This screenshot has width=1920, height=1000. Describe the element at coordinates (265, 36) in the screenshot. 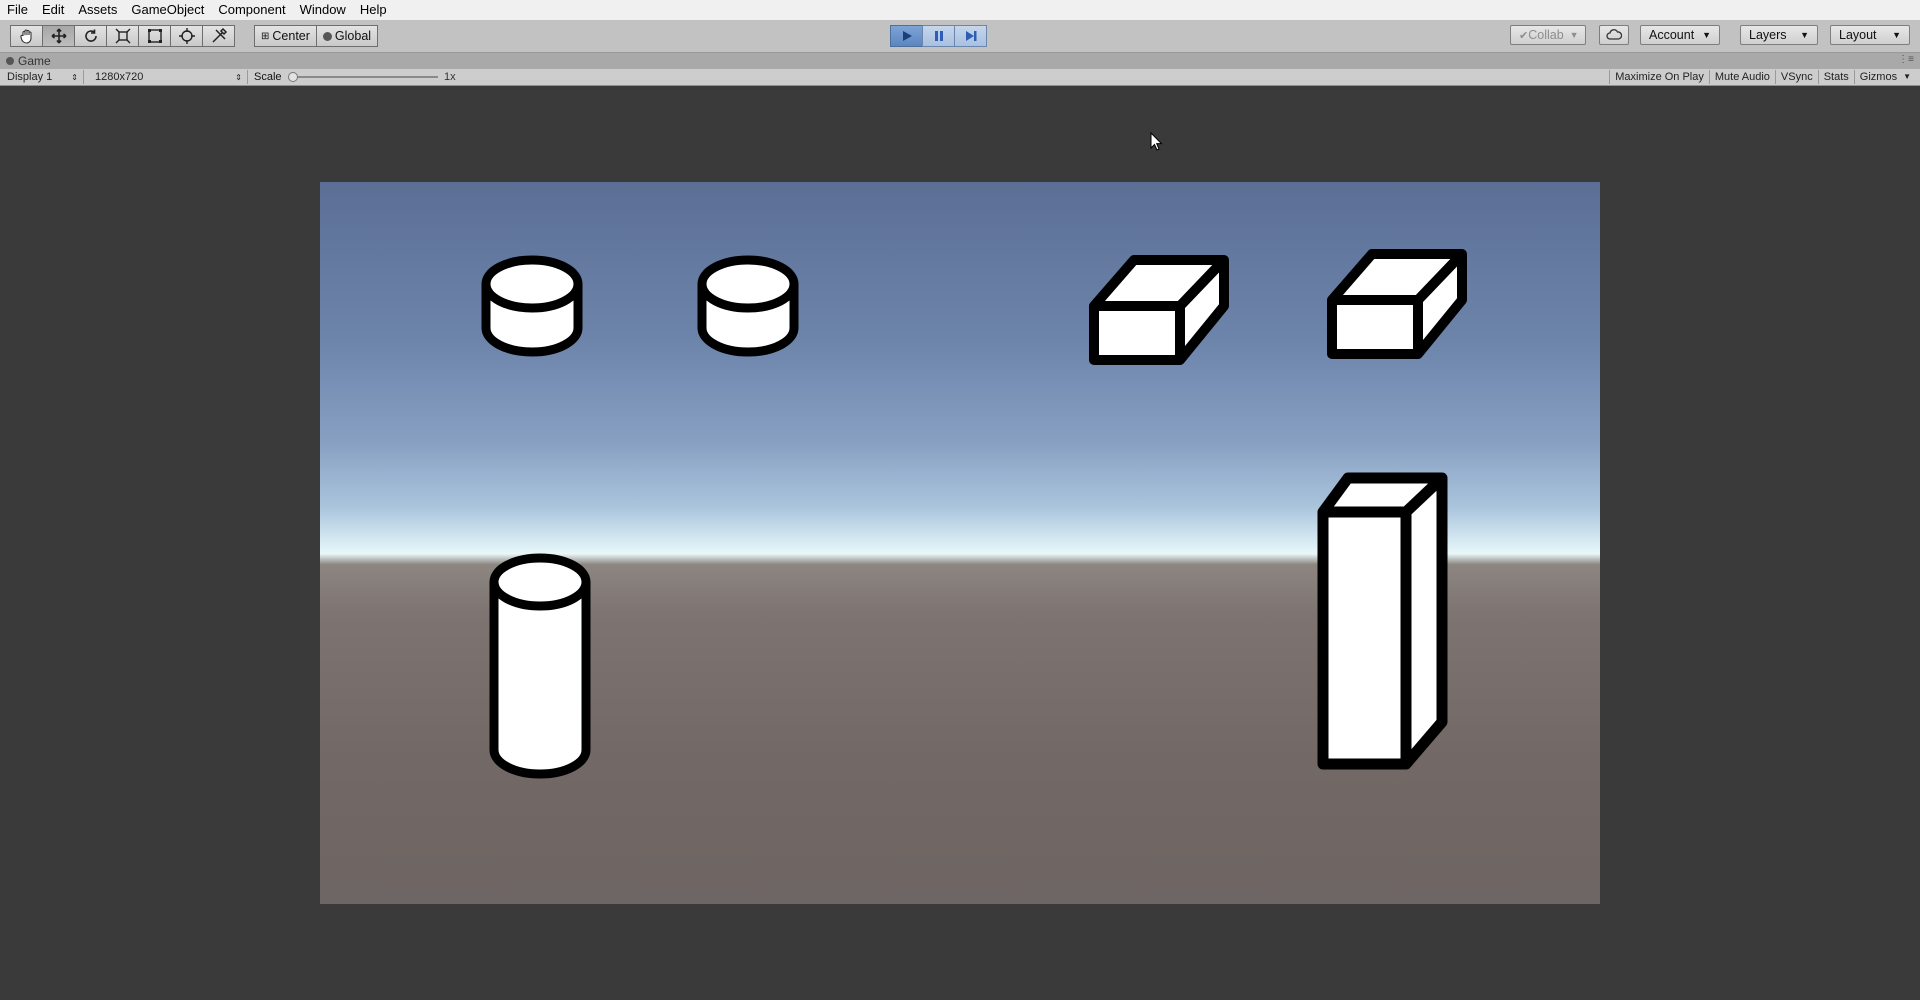

I see `pivot-center-icon: ⊞` at that location.